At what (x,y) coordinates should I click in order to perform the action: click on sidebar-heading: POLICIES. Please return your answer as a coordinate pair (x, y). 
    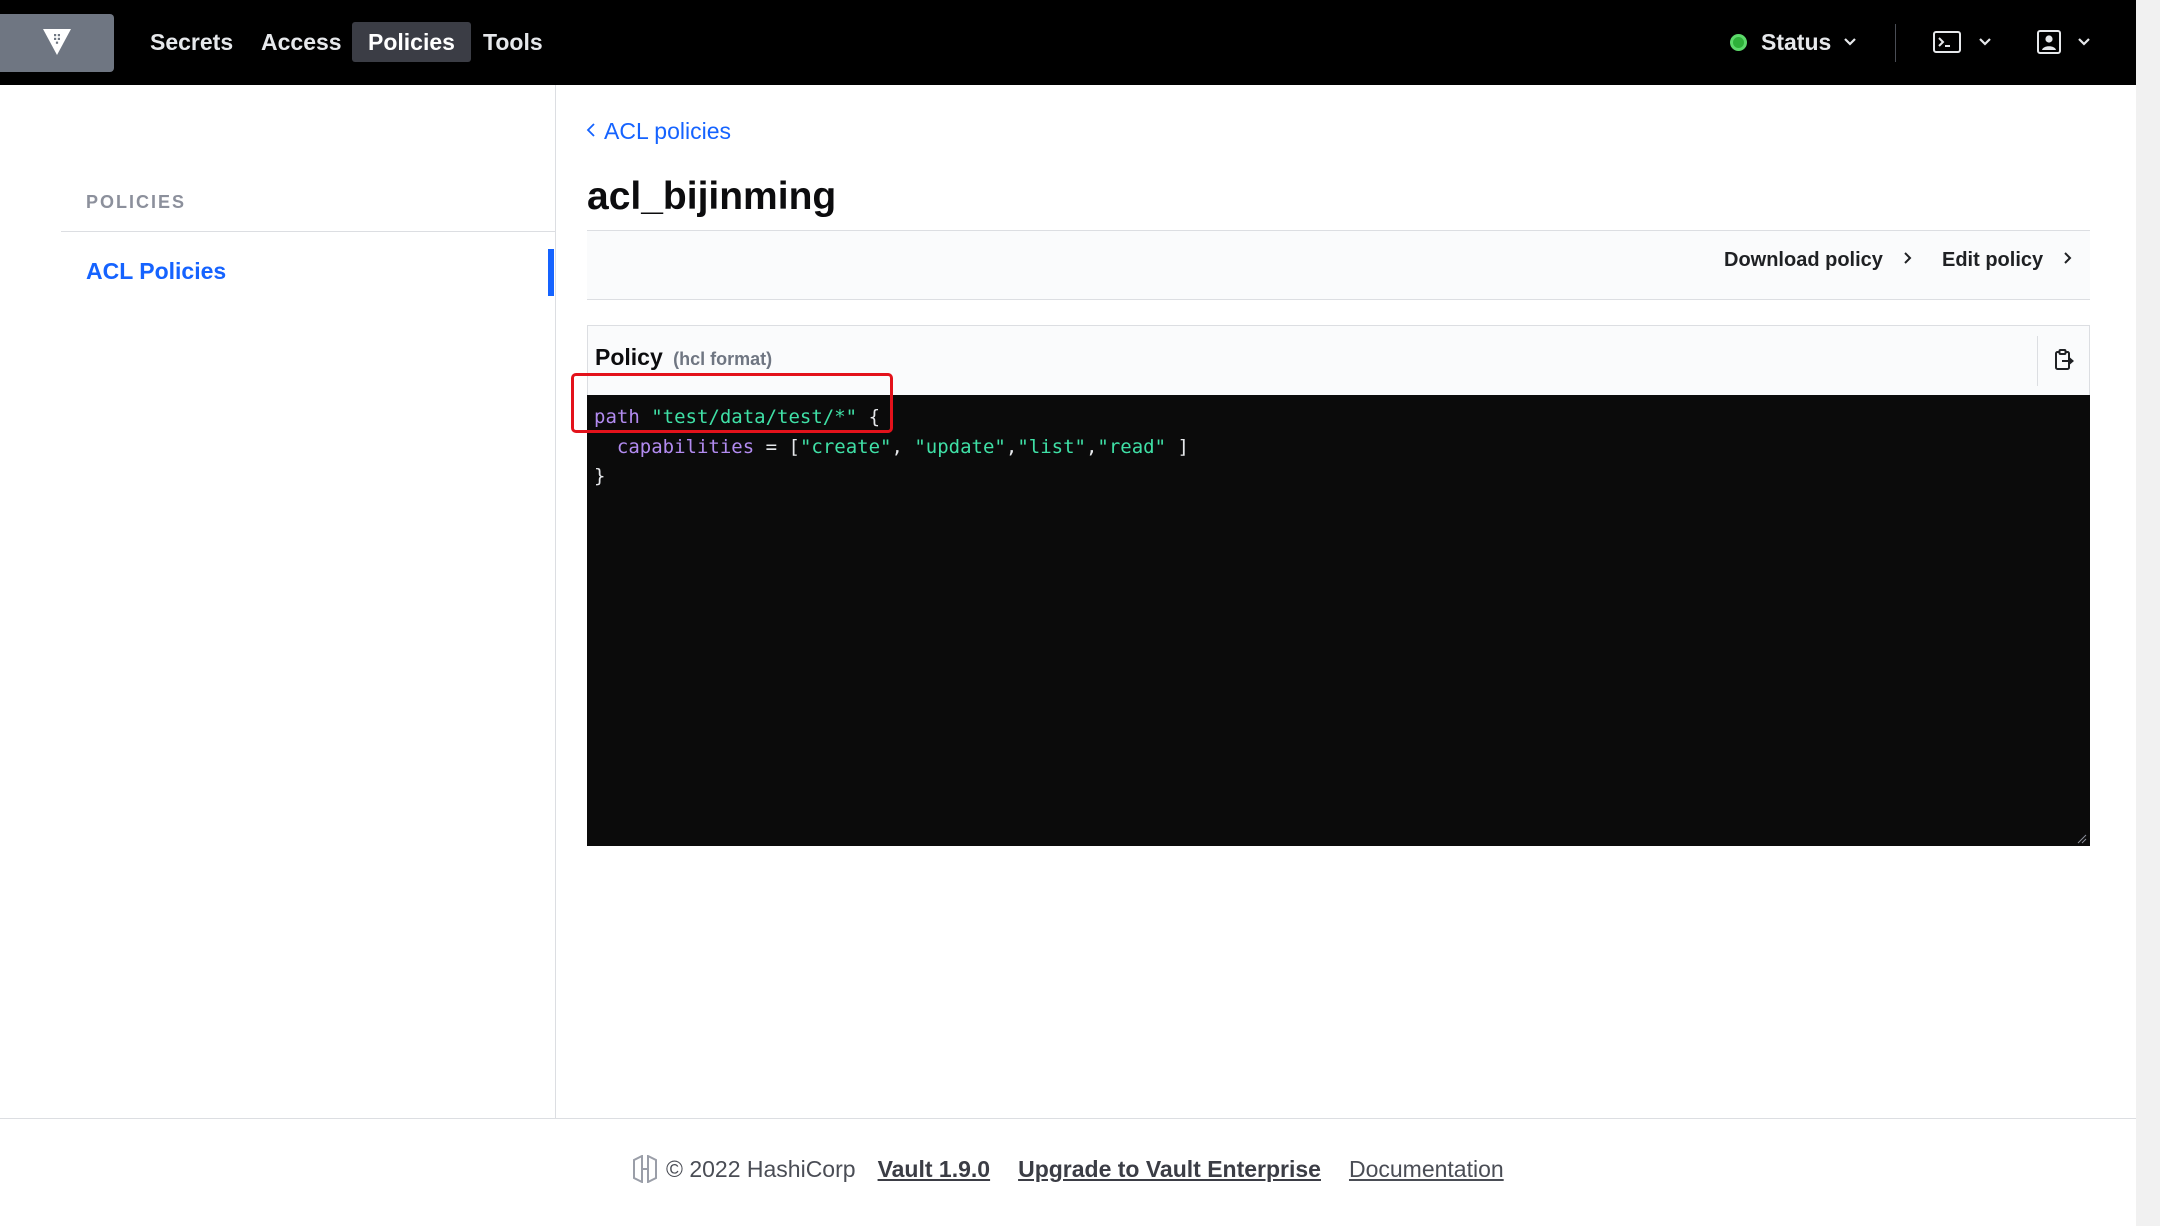
    Looking at the image, I should click on (136, 202).